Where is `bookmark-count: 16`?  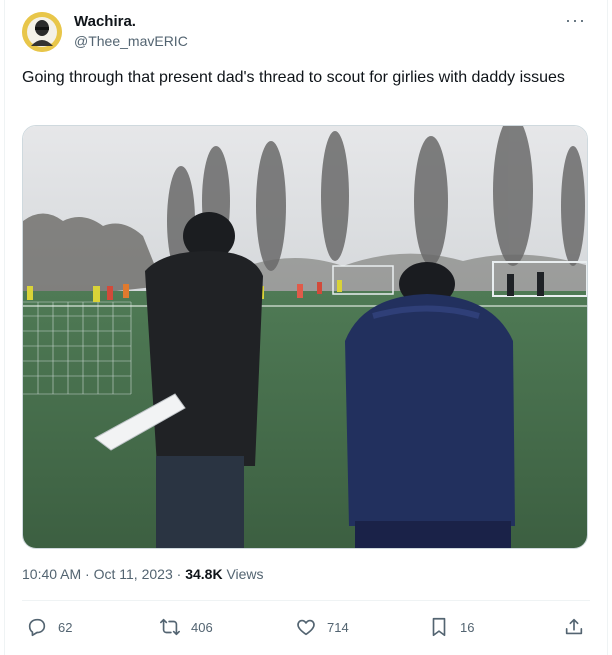 bookmark-count: 16 is located at coordinates (467, 627).